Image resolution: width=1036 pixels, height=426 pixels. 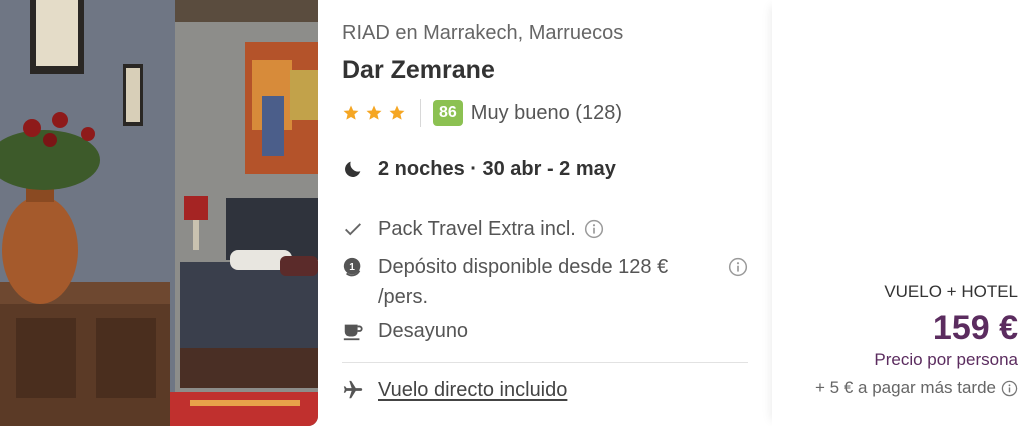 What do you see at coordinates (418, 70) in the screenshot?
I see `hotel-name: Dar Zemrane` at bounding box center [418, 70].